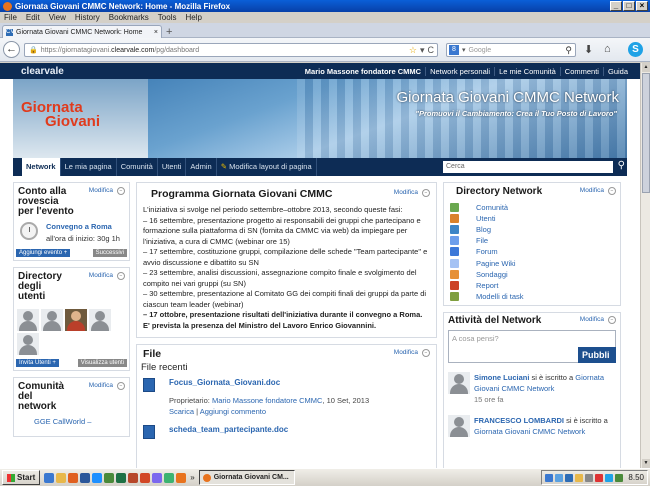 This screenshot has width=650, height=486. What do you see at coordinates (413, 50) in the screenshot?
I see `bookmark-star-icon: ☆` at bounding box center [413, 50].